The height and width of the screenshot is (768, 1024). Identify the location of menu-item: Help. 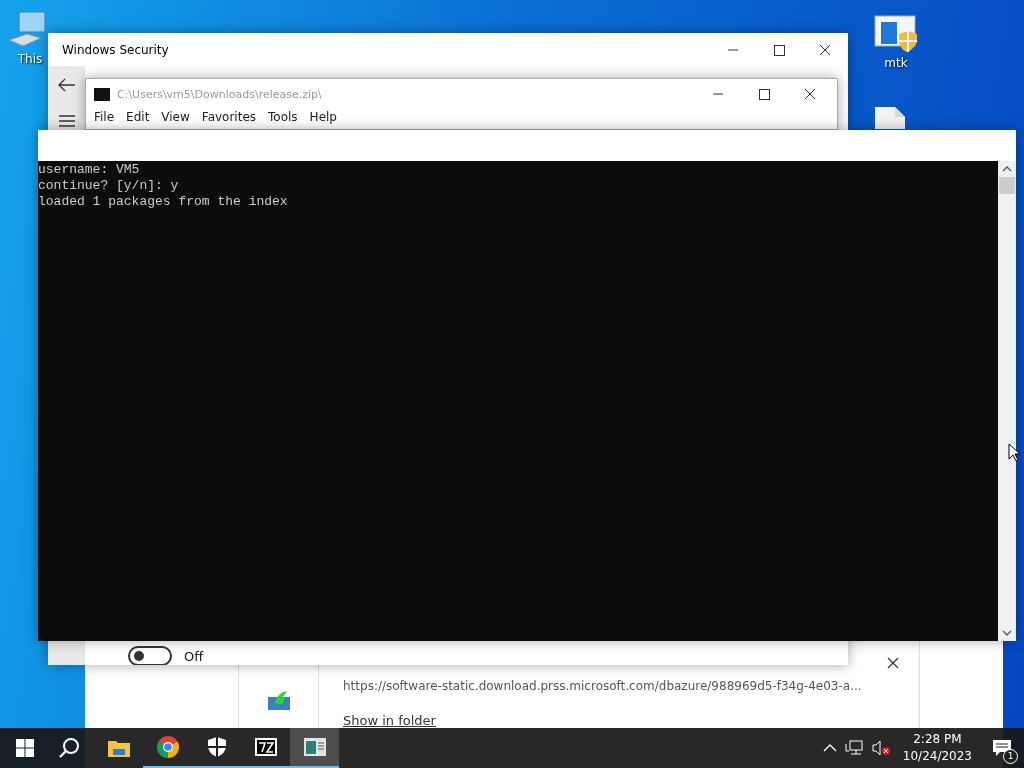
(323, 117).